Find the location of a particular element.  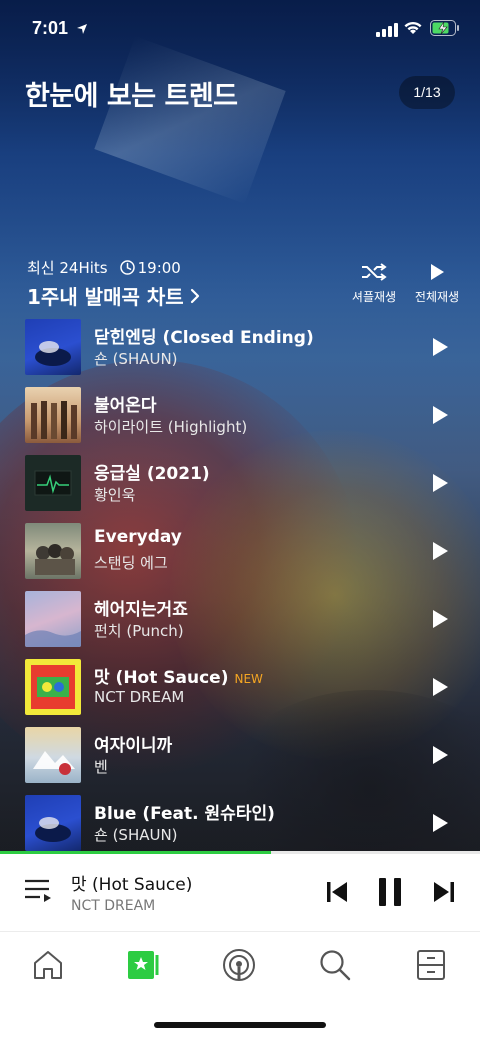

mini-player: 맛 (Hot Sauce) NCT DREAM is located at coordinates (240, 893).